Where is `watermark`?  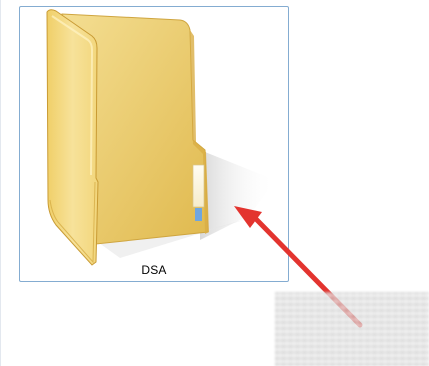 watermark is located at coordinates (352, 329).